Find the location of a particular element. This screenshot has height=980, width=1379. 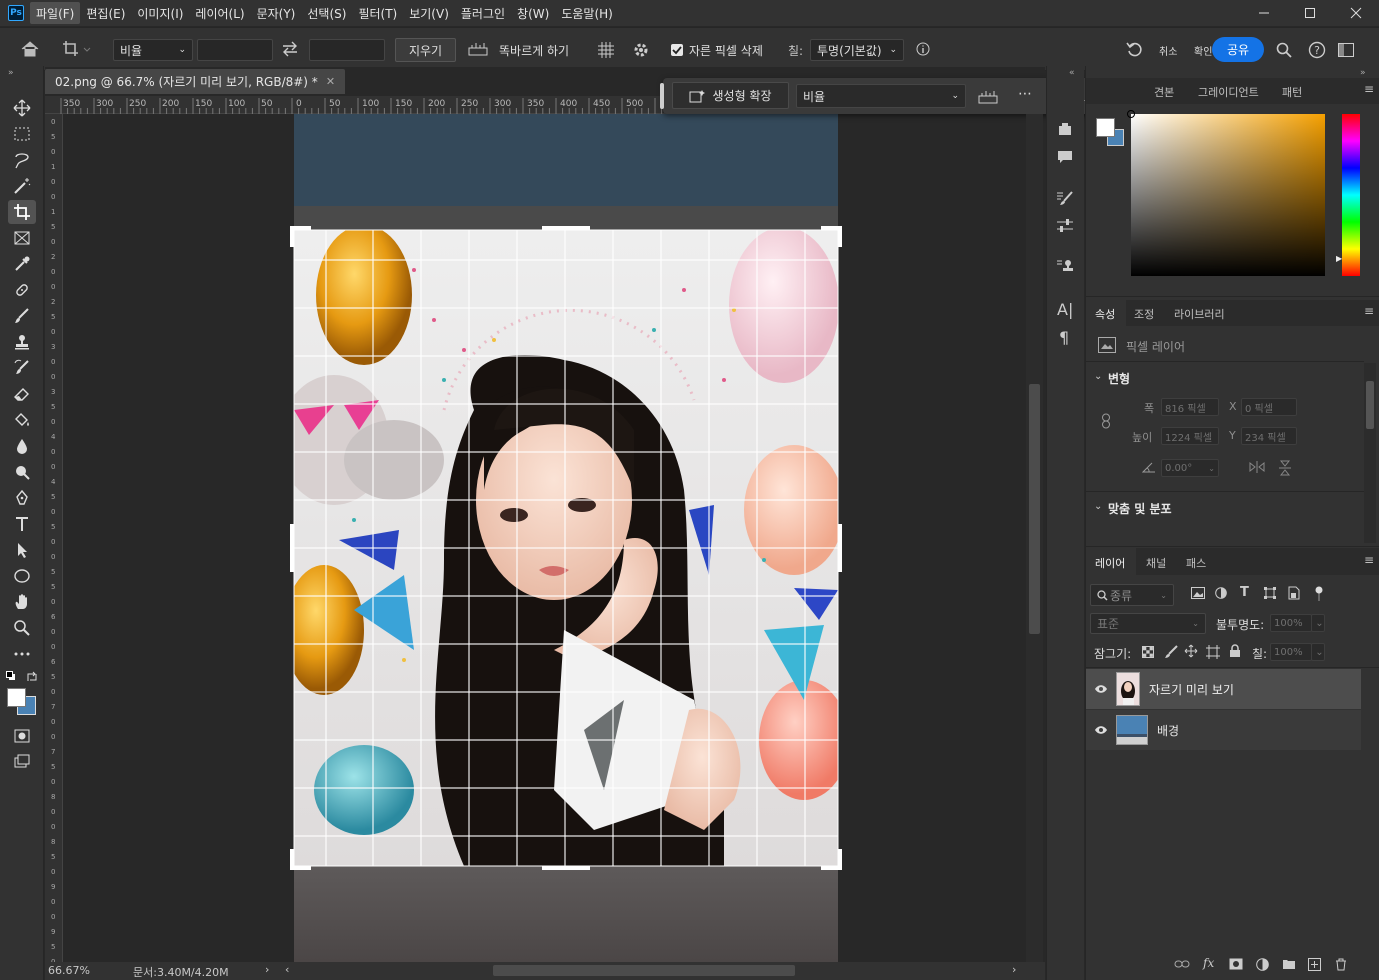

workspace-icon is located at coordinates (1346, 50).